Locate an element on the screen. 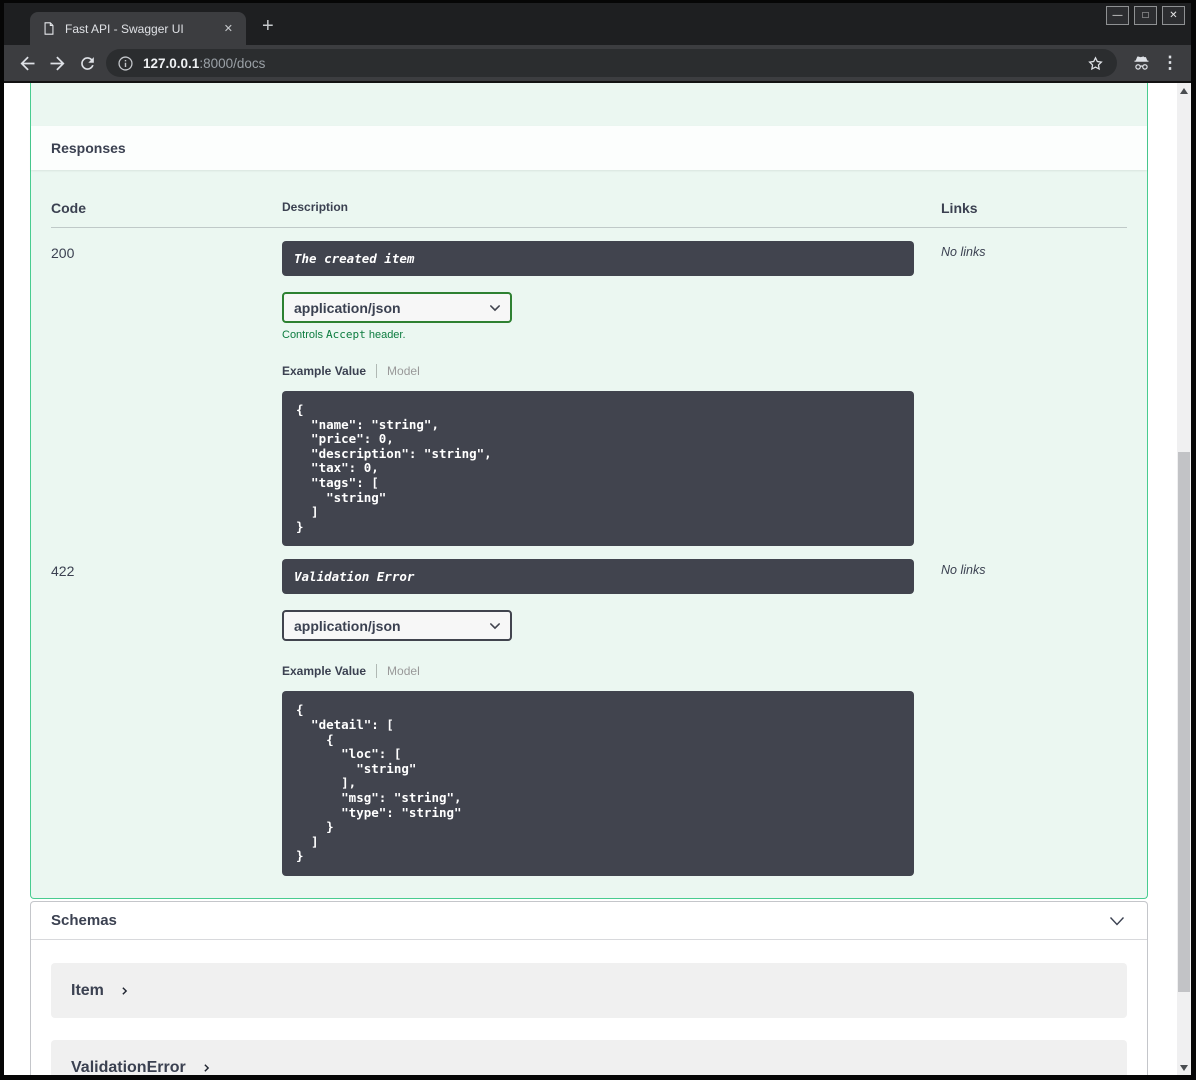  maximize-button: □ is located at coordinates (1145, 15).